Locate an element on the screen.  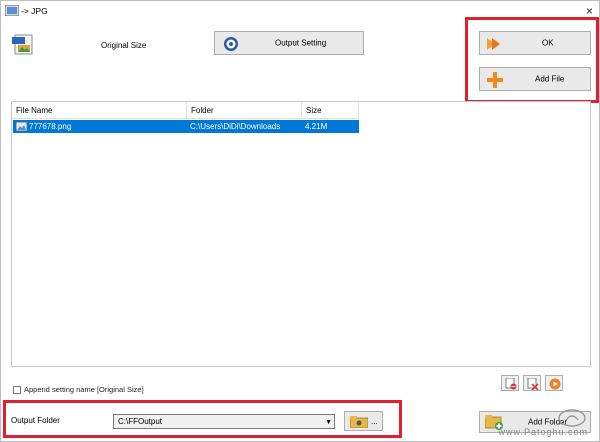
highlight-box-top is located at coordinates (532, 60).